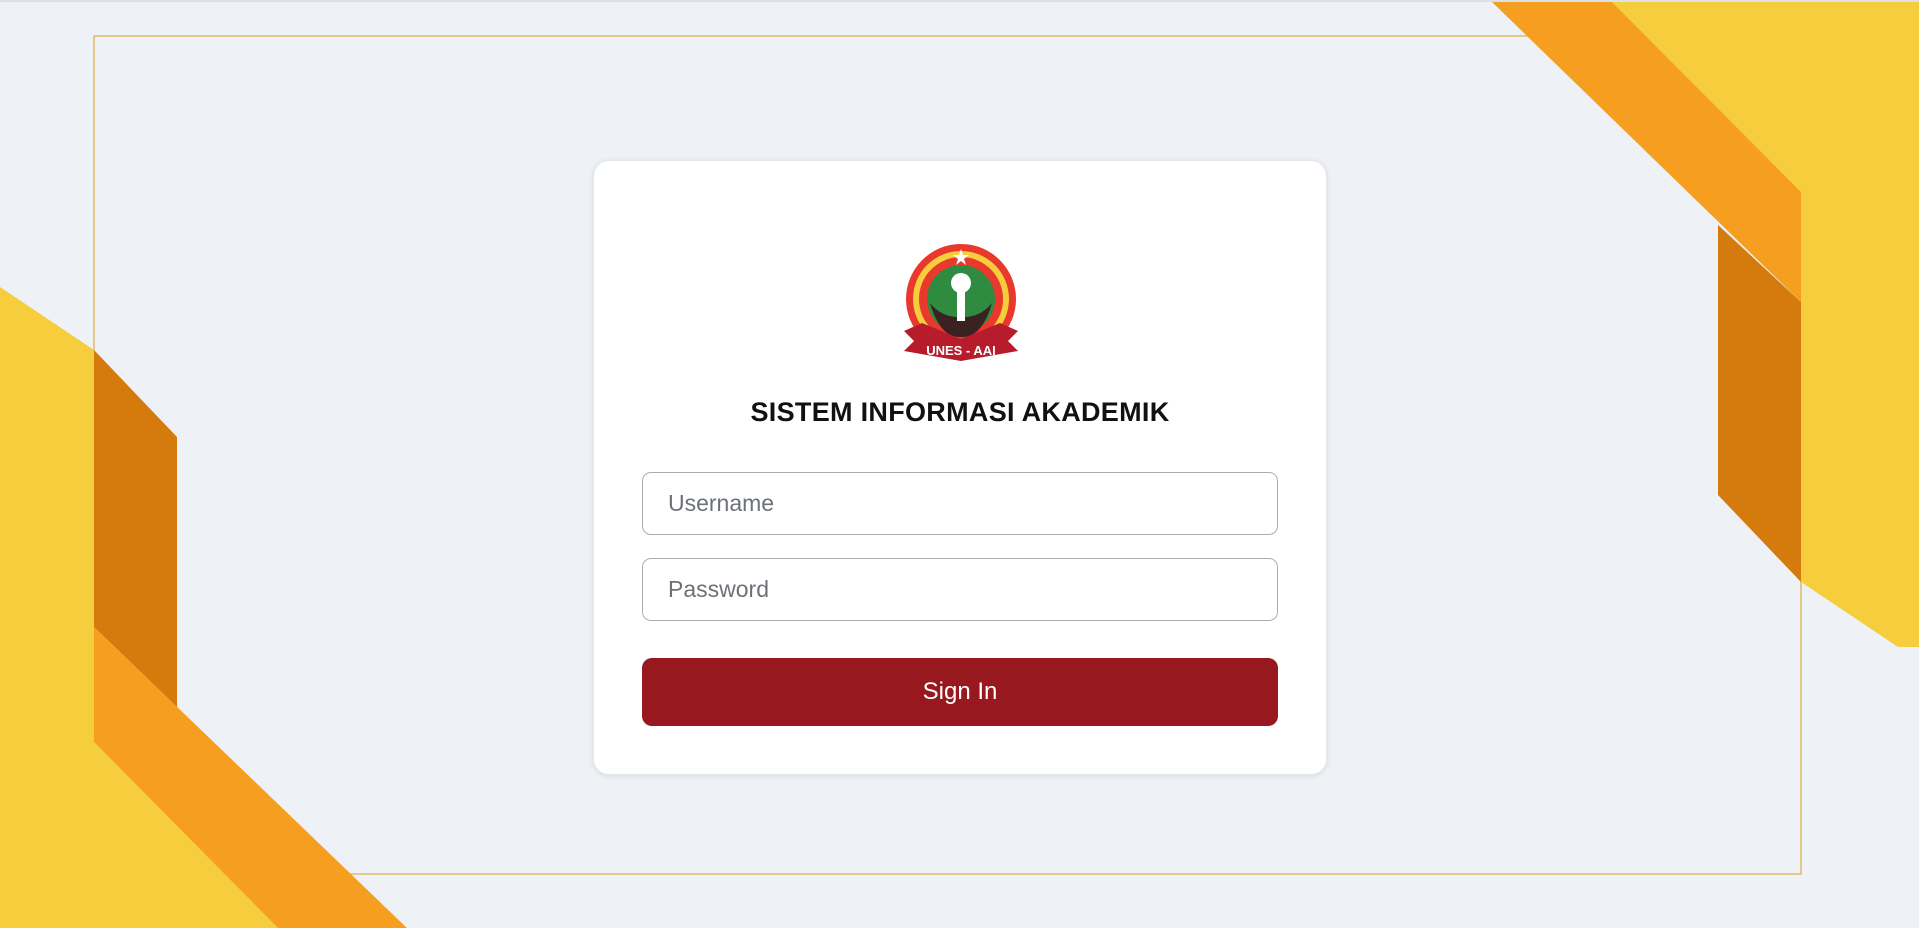  I want to click on university-logo: UNES - AAI, so click(961, 302).